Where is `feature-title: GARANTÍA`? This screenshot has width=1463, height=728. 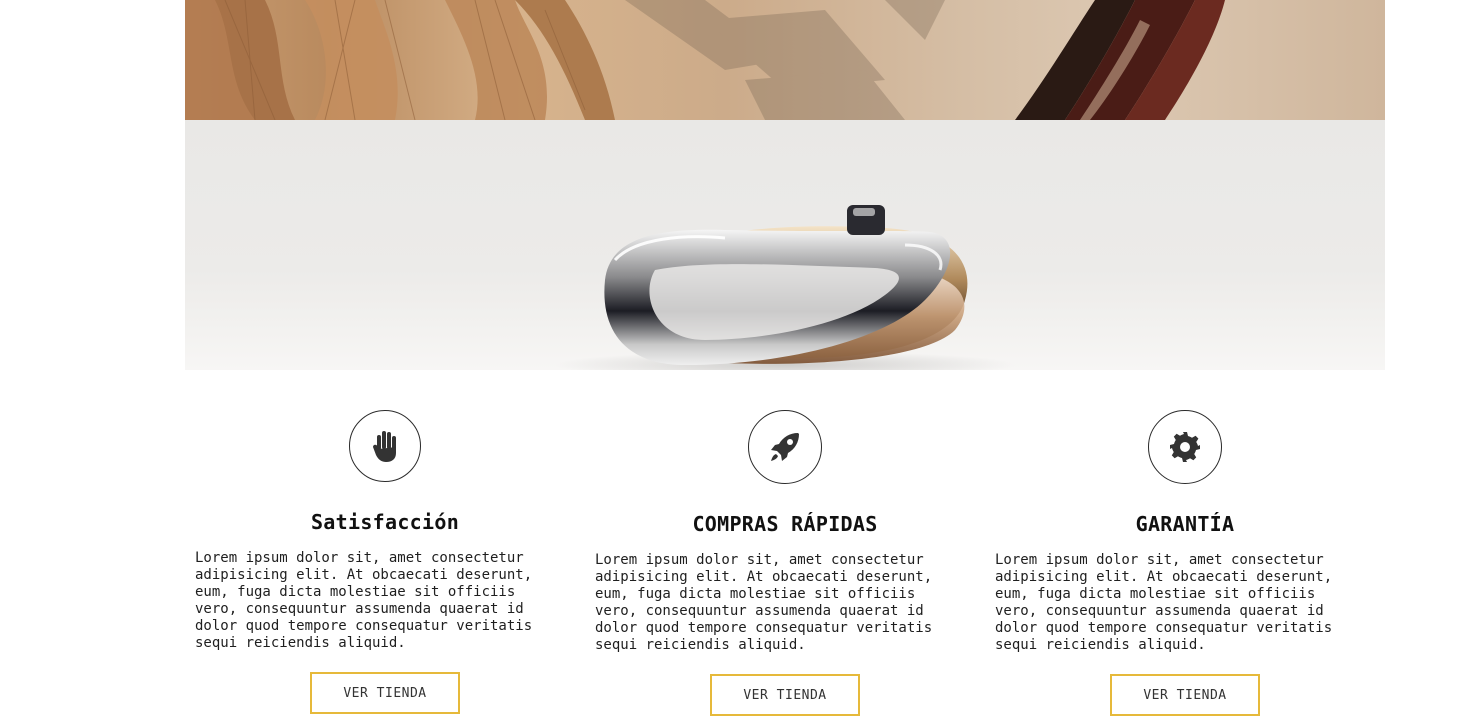
feature-title: GARANTÍA is located at coordinates (1185, 524).